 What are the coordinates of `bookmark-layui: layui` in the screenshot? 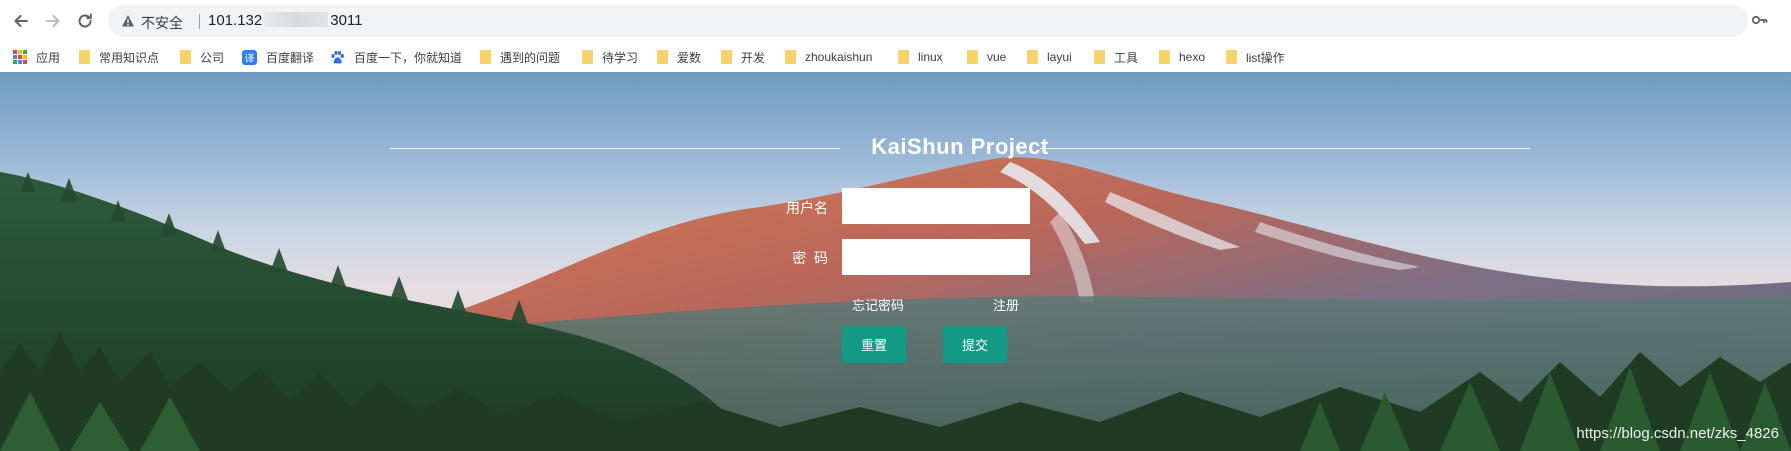 It's located at (1049, 57).